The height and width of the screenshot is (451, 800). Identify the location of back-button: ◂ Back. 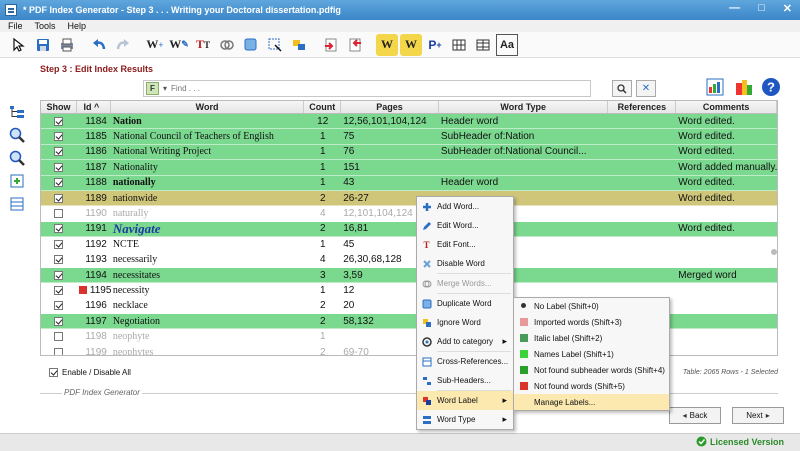
(695, 415).